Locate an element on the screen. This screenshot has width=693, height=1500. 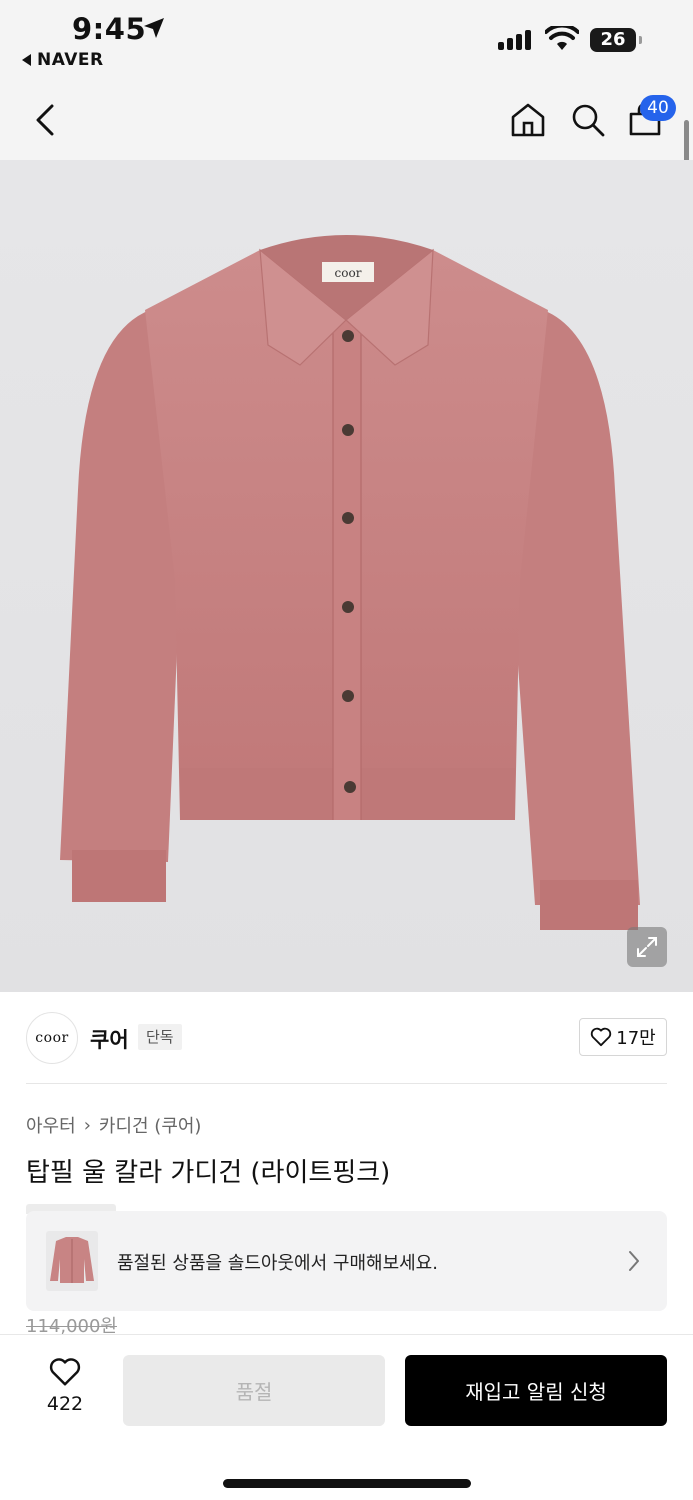
home-indicator is located at coordinates (347, 1483).